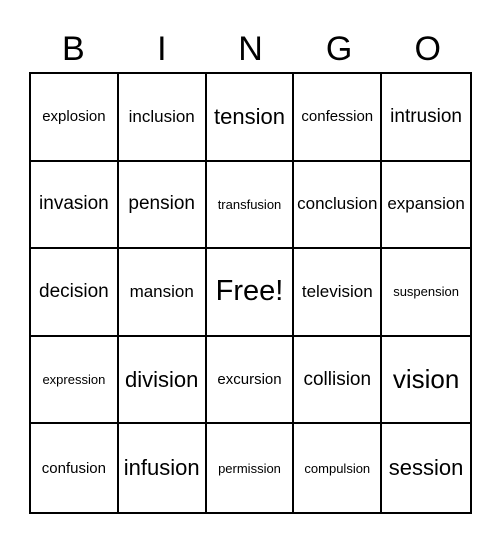 The image size is (501, 544). What do you see at coordinates (426, 293) in the screenshot?
I see `bingo-cell: suspension` at bounding box center [426, 293].